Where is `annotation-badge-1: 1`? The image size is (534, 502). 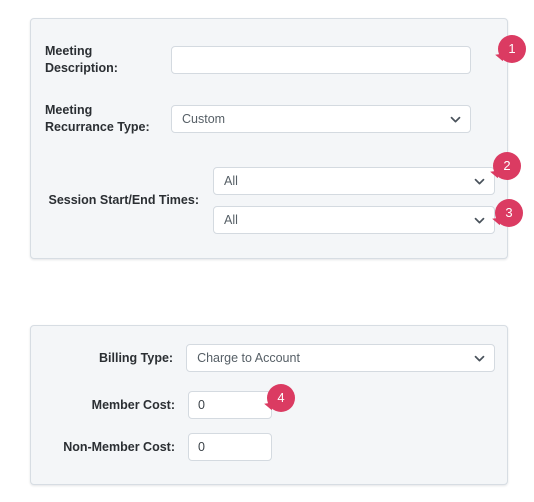 annotation-badge-1: 1 is located at coordinates (510, 49).